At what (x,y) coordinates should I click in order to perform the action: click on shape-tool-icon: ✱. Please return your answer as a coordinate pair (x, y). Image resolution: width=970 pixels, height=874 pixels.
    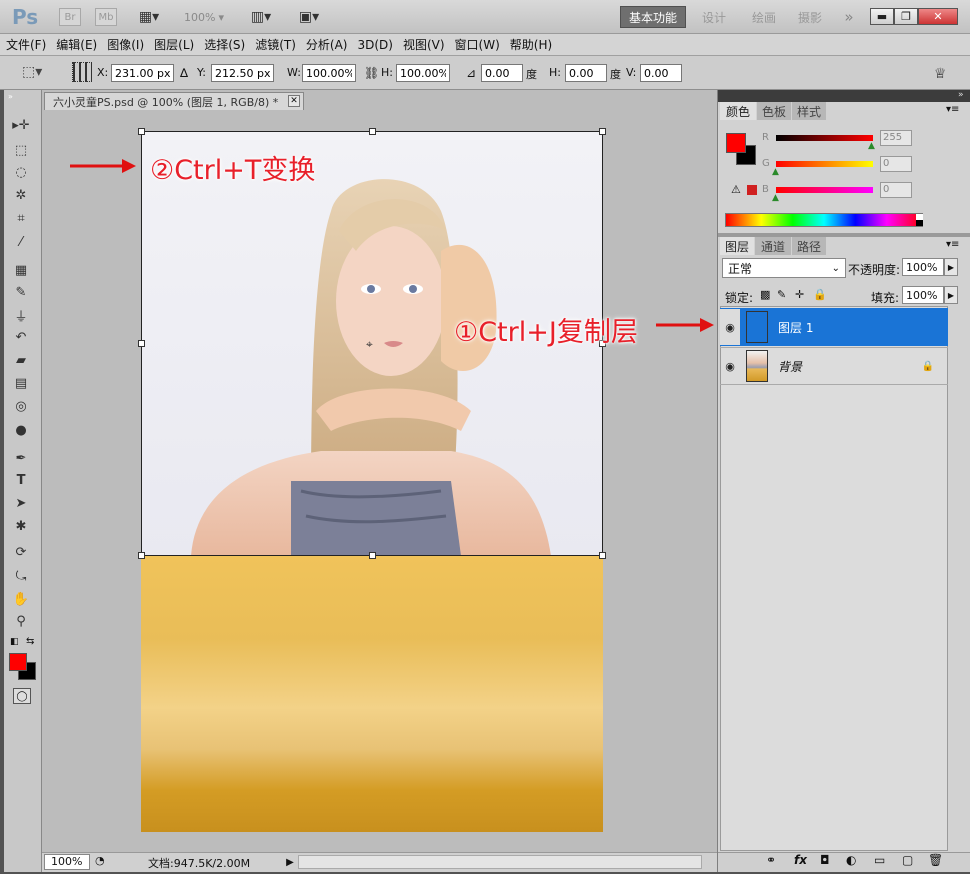
    Looking at the image, I should click on (21, 526).